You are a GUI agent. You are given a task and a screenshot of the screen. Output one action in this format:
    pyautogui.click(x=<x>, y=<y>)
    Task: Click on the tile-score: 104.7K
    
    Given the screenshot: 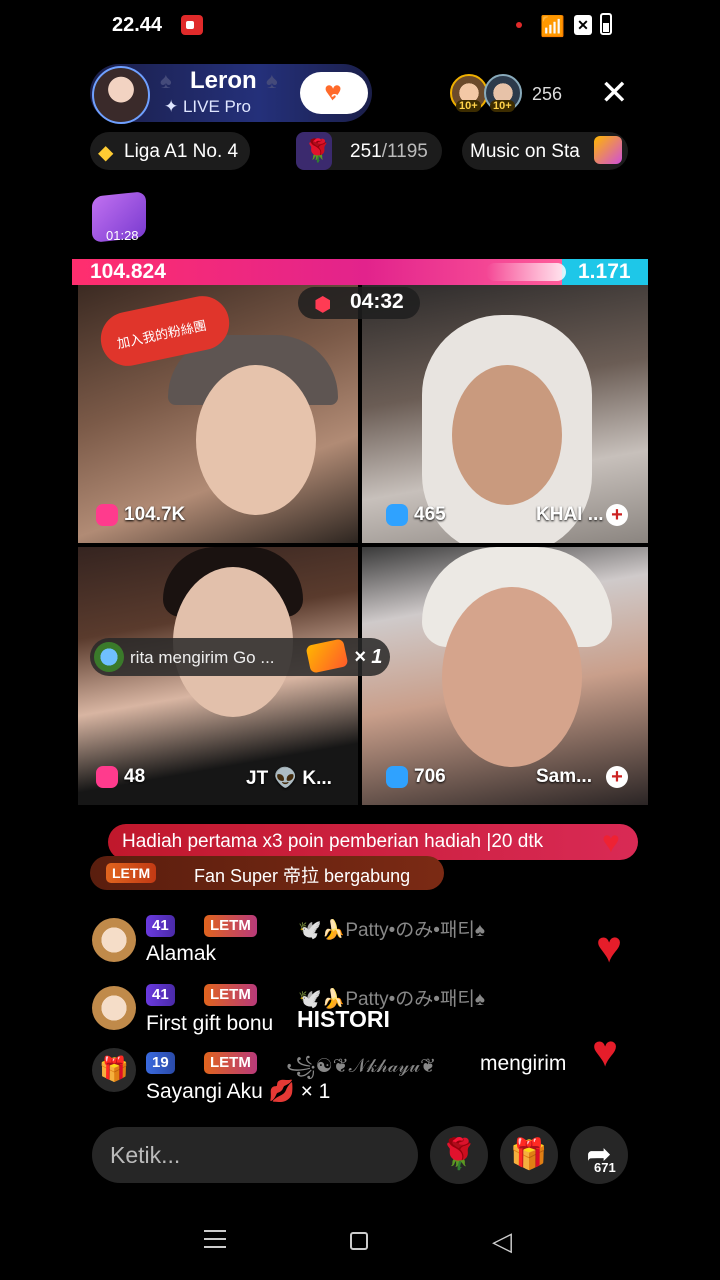 What is the action you would take?
    pyautogui.click(x=155, y=514)
    